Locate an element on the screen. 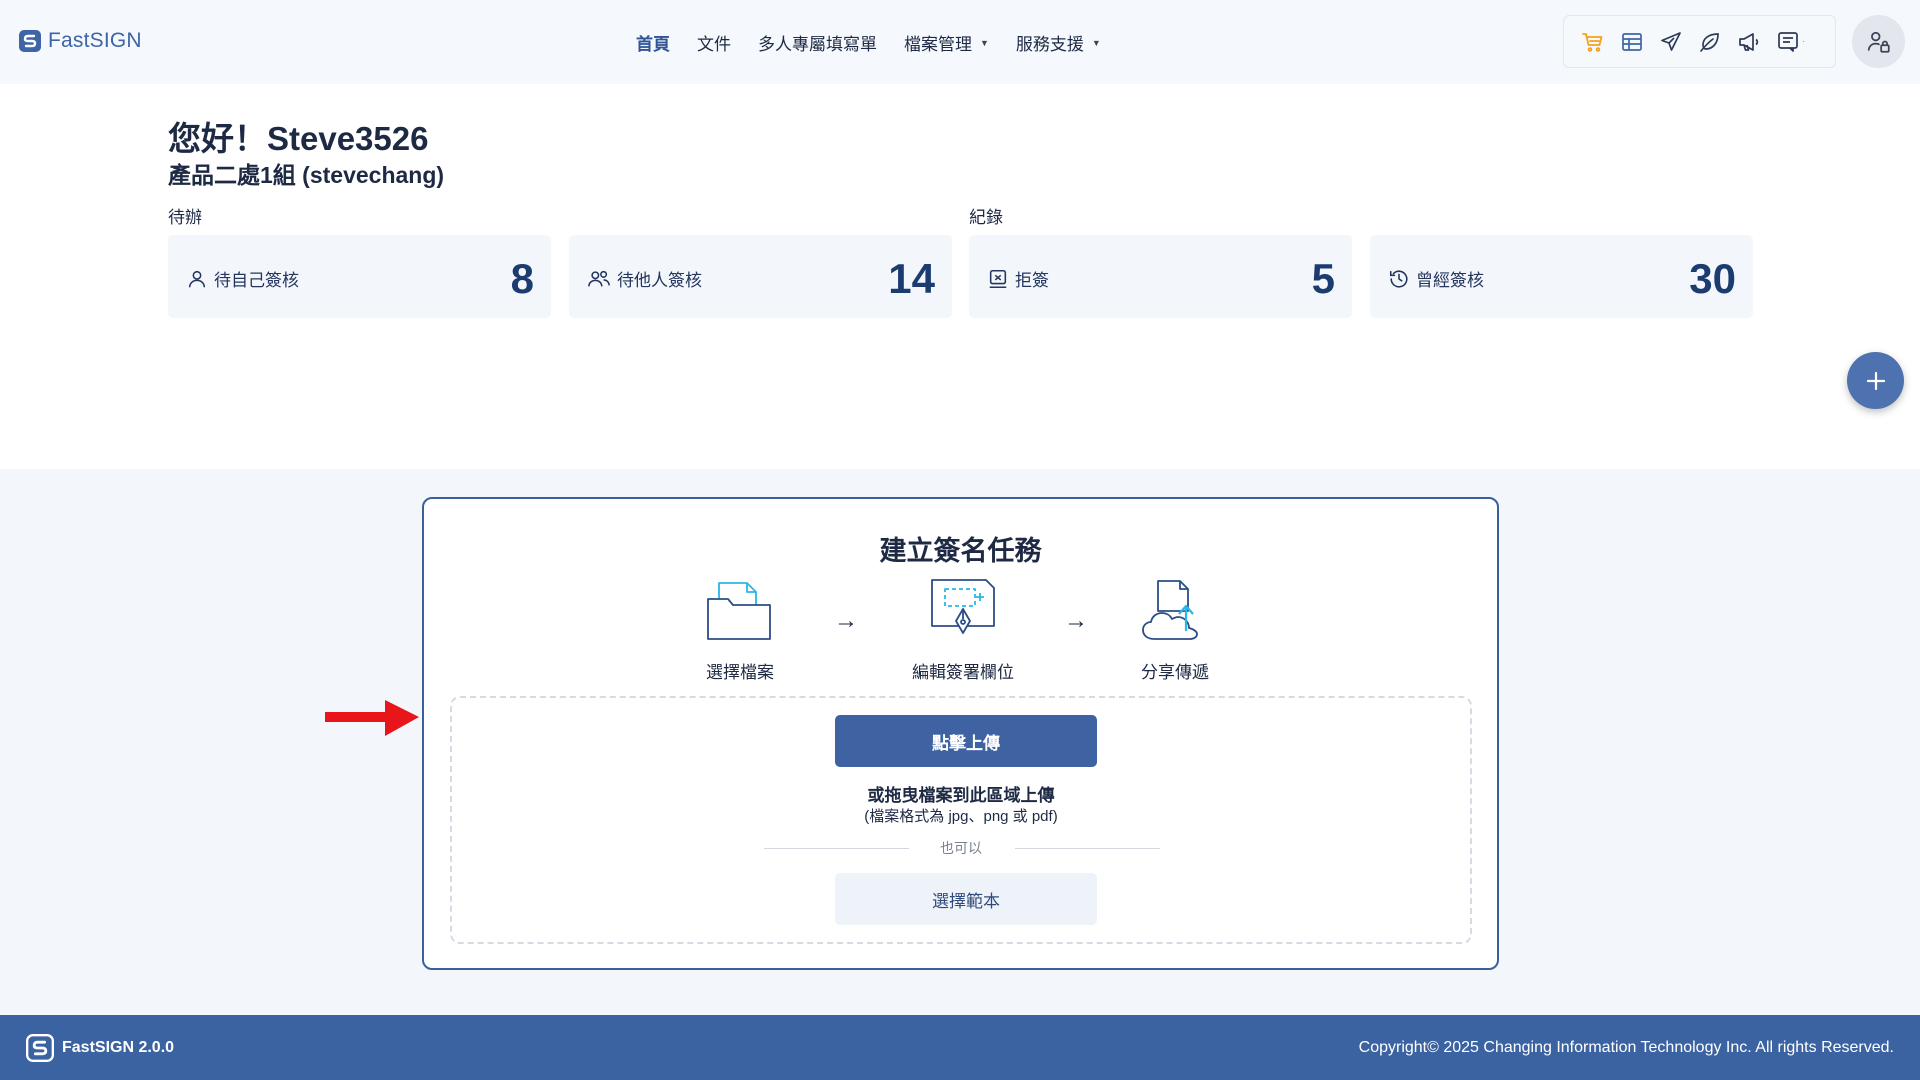  user-lock-icon is located at coordinates (1878, 42).